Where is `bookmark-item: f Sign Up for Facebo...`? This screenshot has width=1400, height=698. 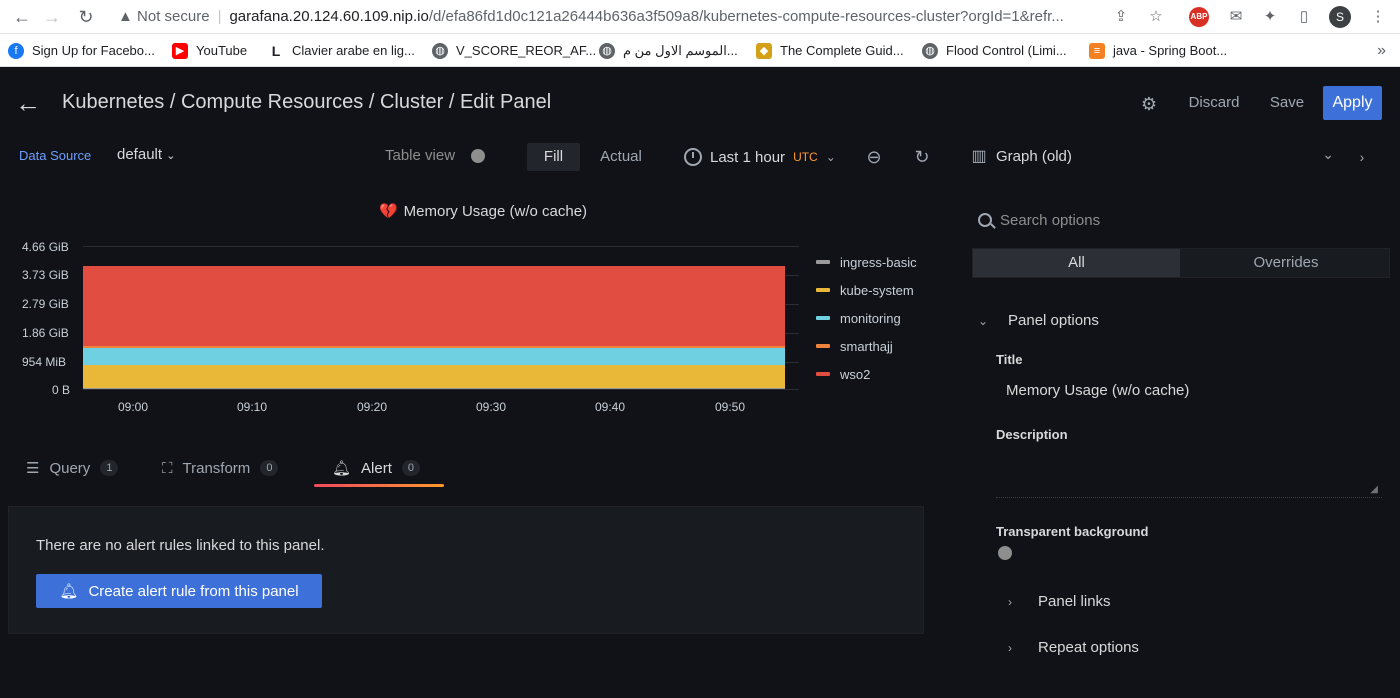
bookmark-item: f Sign Up for Facebo... is located at coordinates (81, 50).